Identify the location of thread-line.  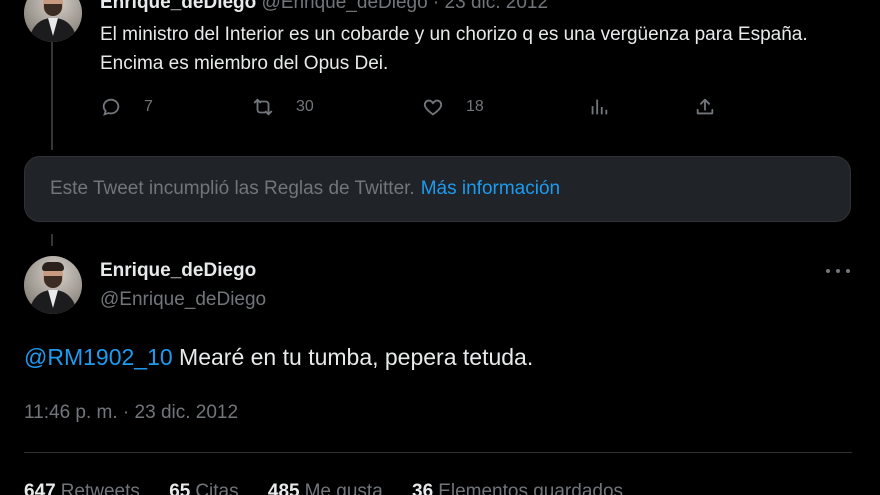
(52, 96).